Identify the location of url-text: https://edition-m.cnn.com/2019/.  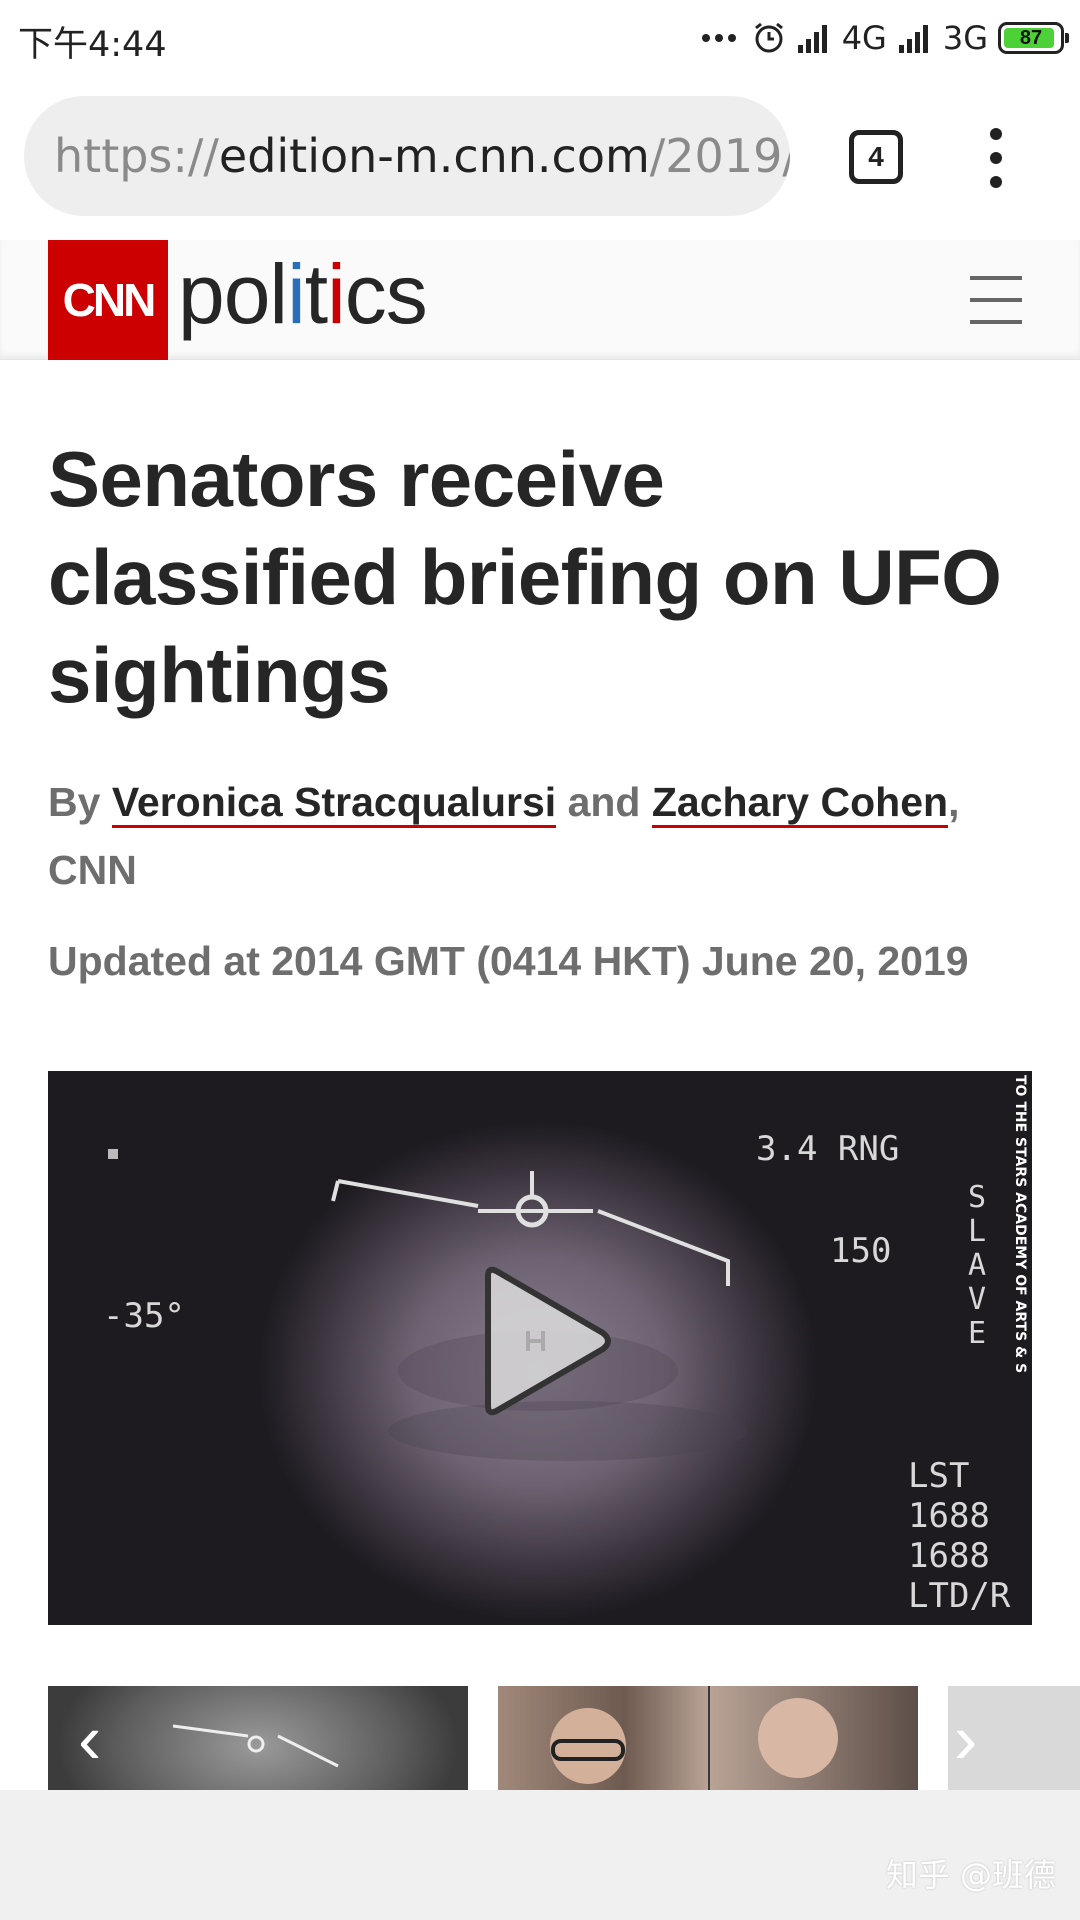
(422, 156).